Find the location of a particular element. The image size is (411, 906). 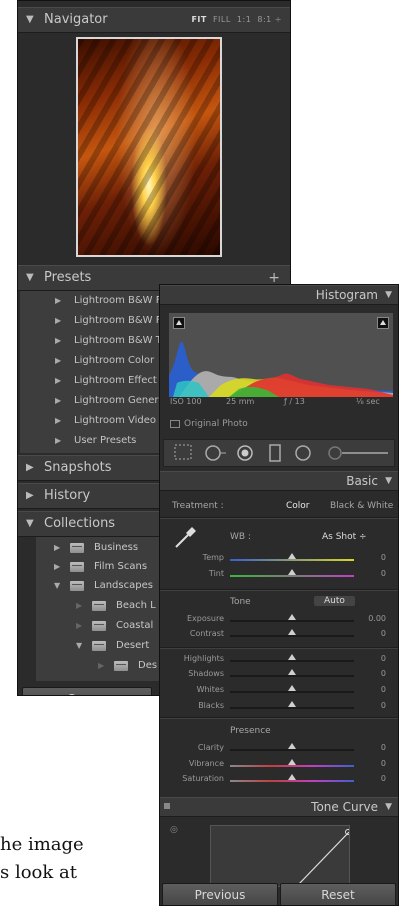

temp-value: 0 is located at coordinates (371, 557).